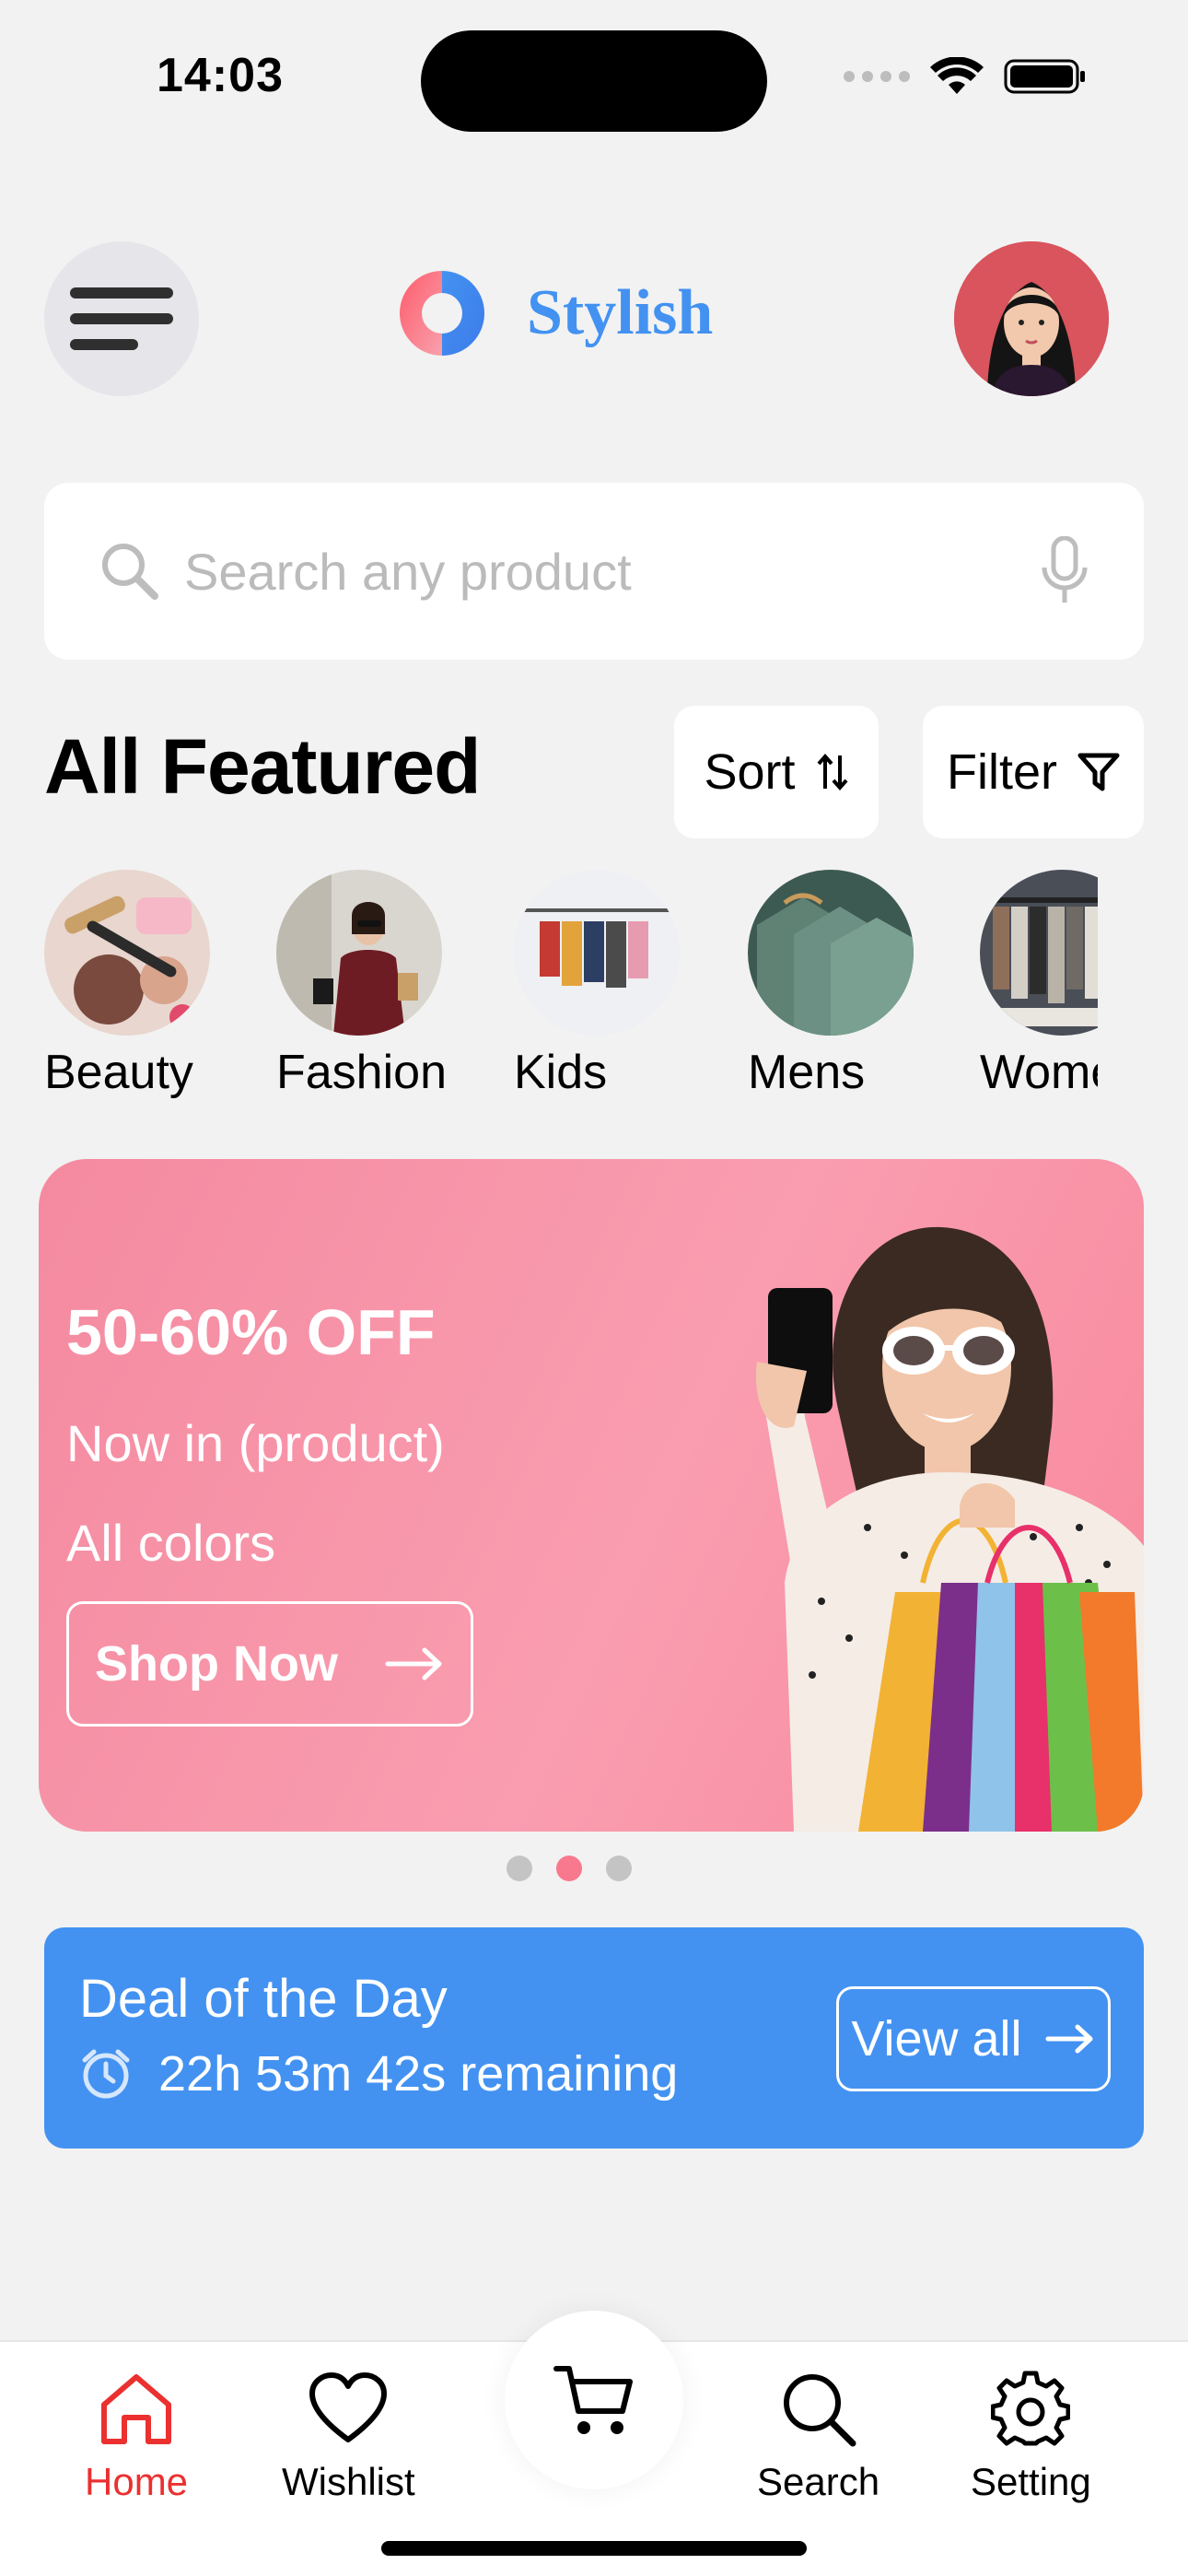 The image size is (1188, 2576). What do you see at coordinates (594, 81) in the screenshot?
I see `dynamic-island` at bounding box center [594, 81].